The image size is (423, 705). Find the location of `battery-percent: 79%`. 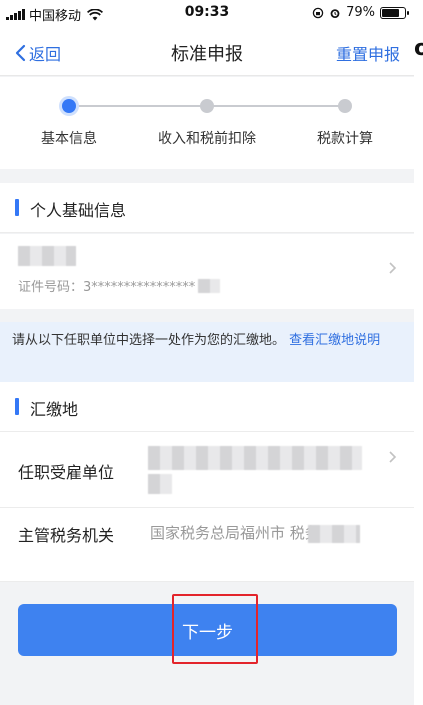

battery-percent: 79% is located at coordinates (360, 12).